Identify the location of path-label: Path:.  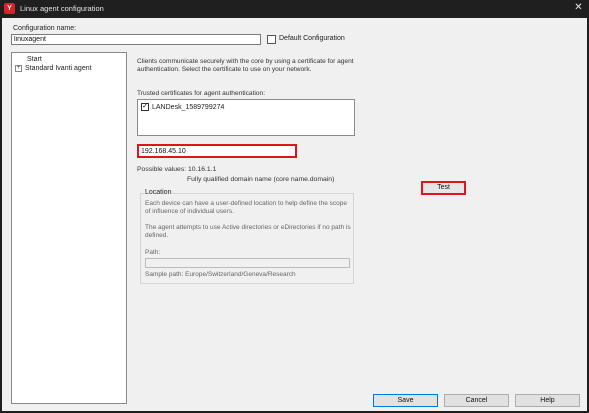
(153, 252).